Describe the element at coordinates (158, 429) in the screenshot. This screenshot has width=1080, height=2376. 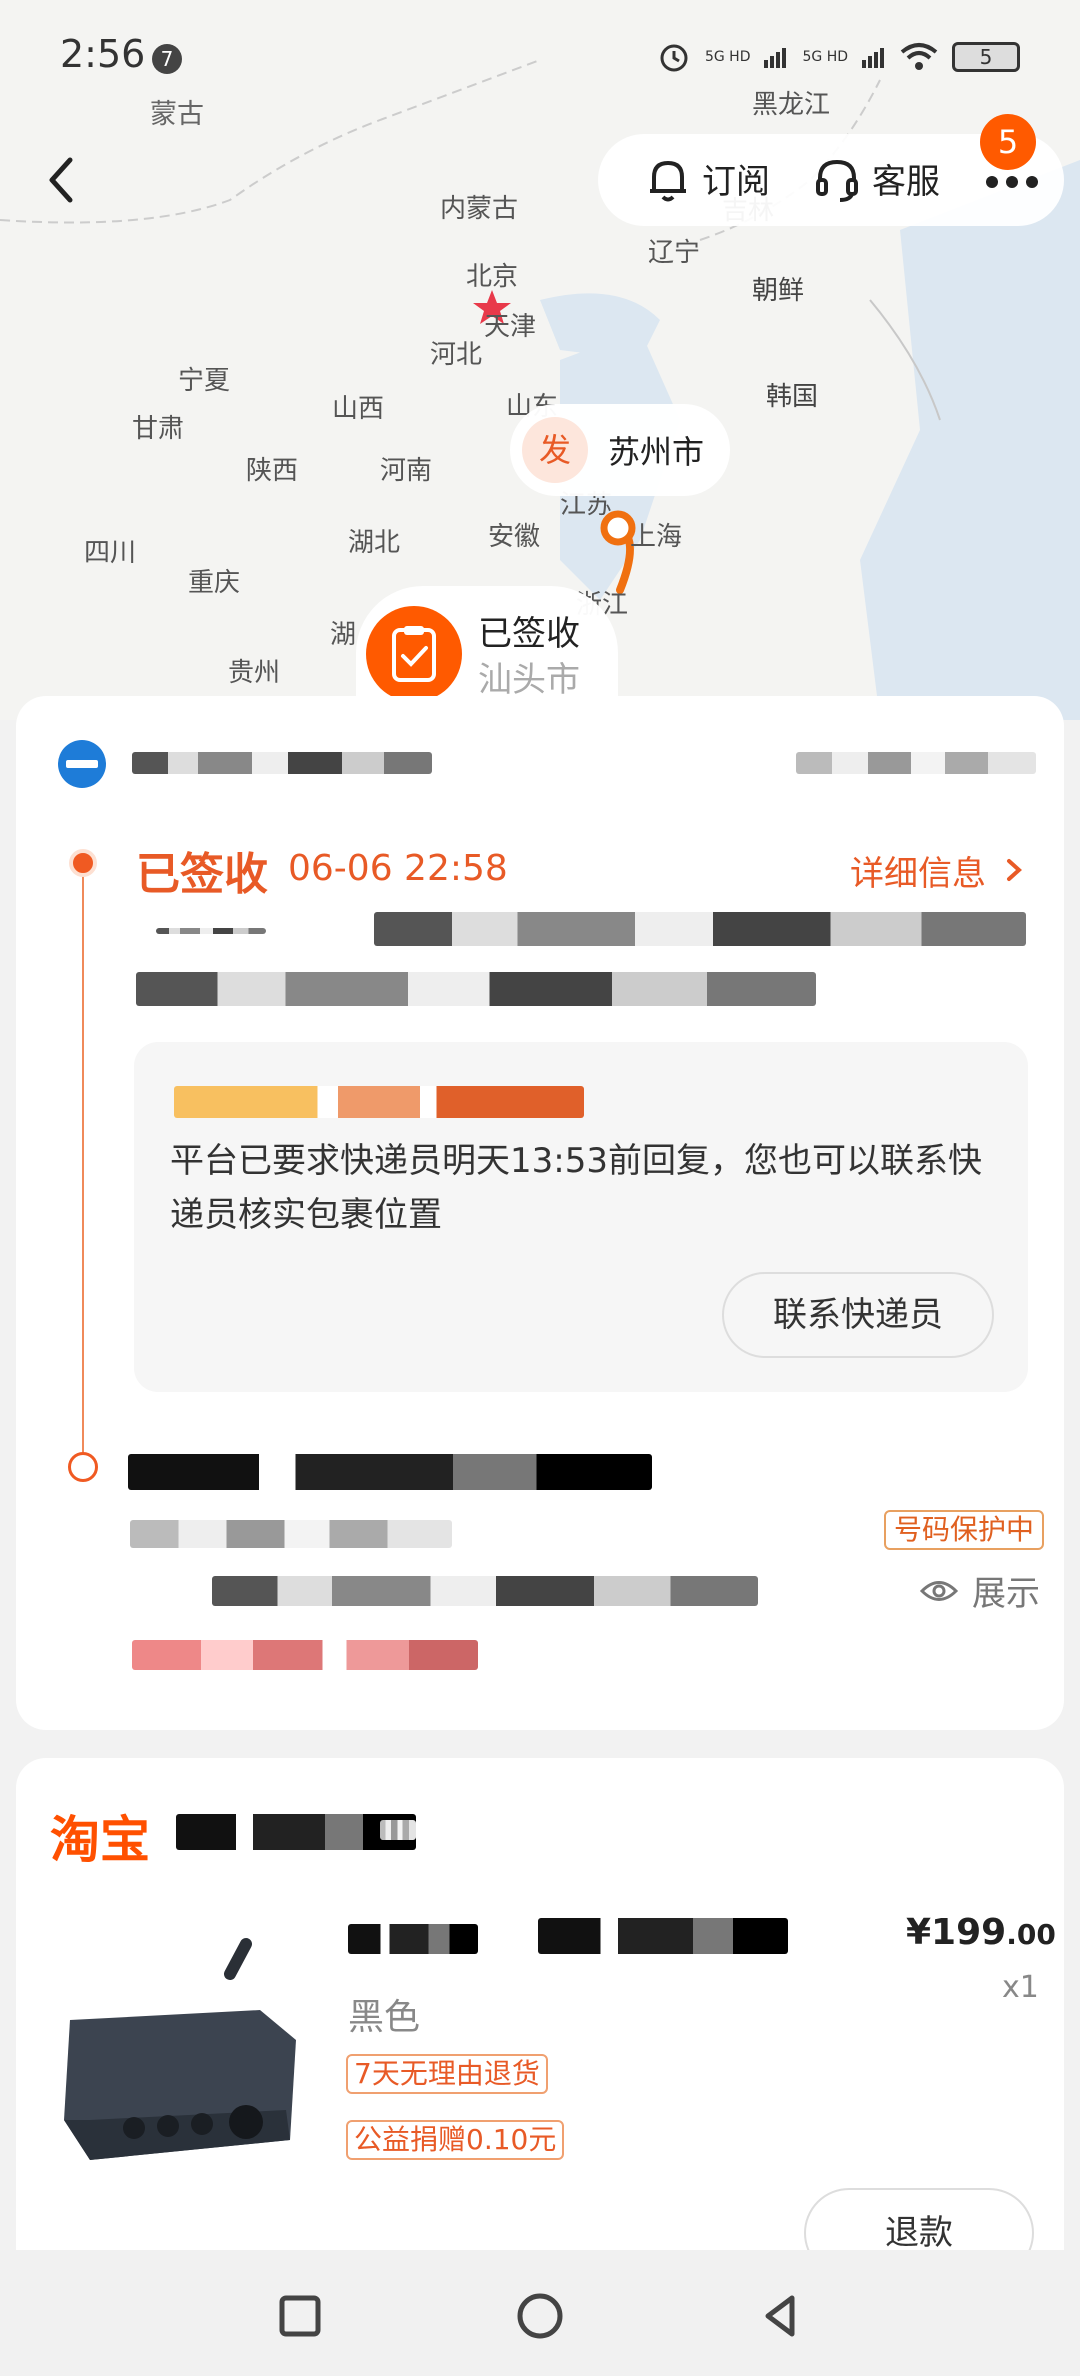
I see `map-label: 甘肃` at that location.